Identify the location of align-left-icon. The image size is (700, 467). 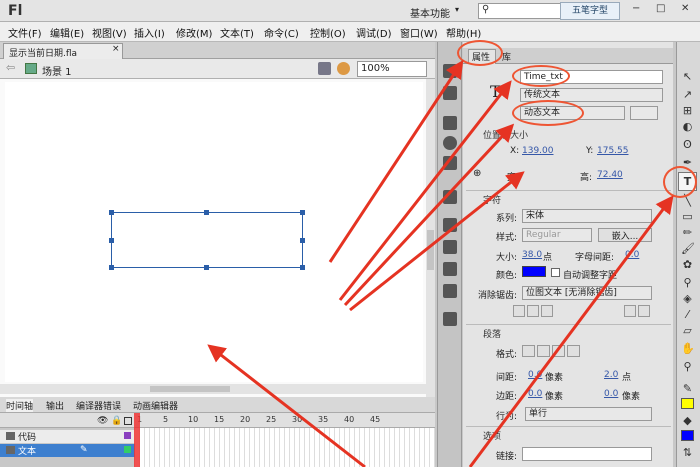
(528, 351).